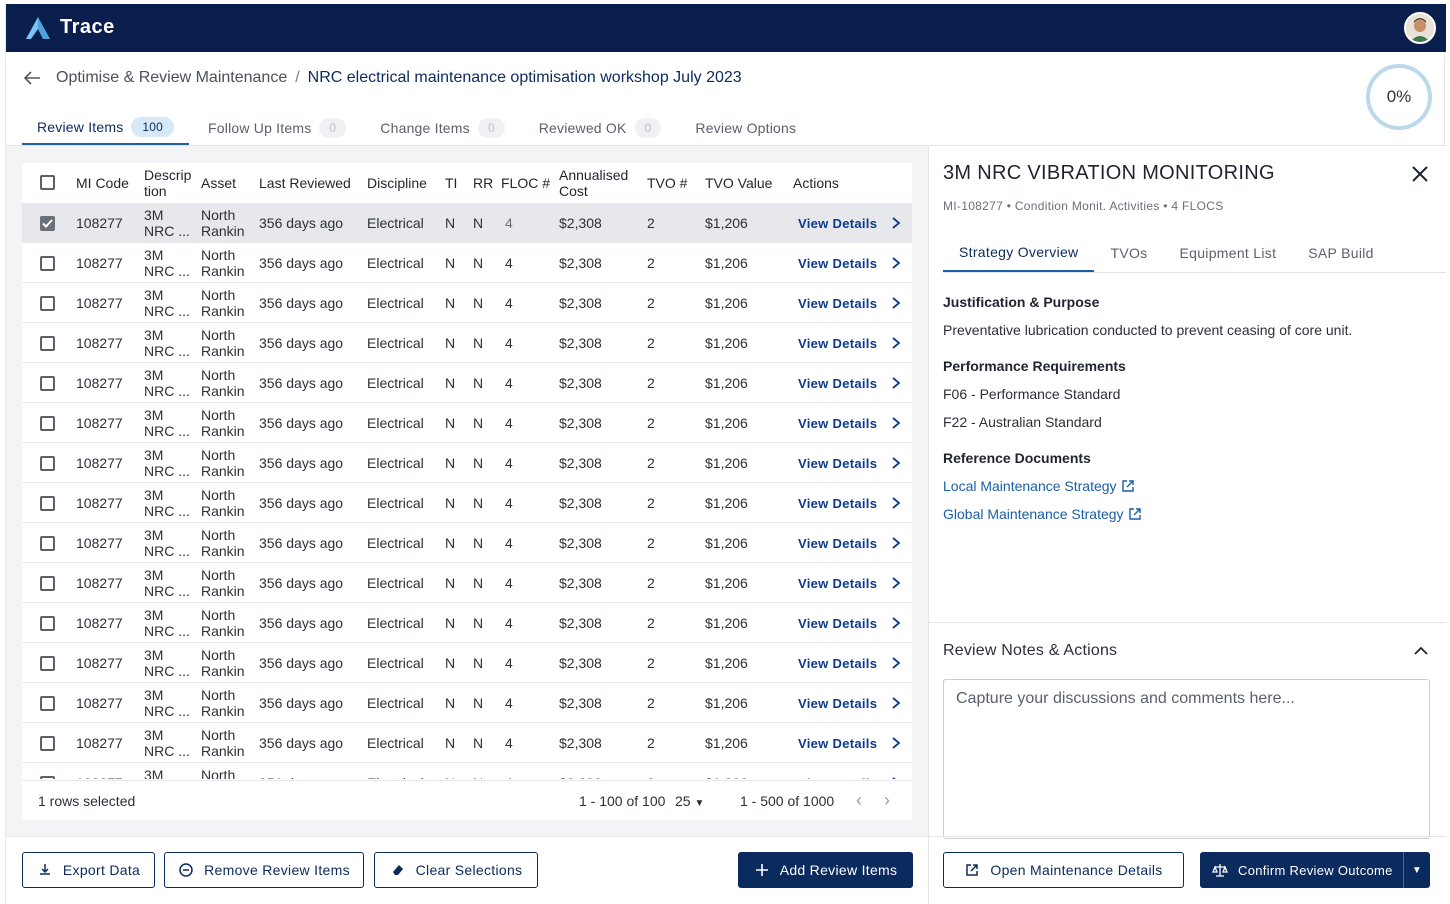 This screenshot has height=904, width=1450. What do you see at coordinates (622, 801) in the screenshot?
I see `page-range: 1 - 100 of 100` at bounding box center [622, 801].